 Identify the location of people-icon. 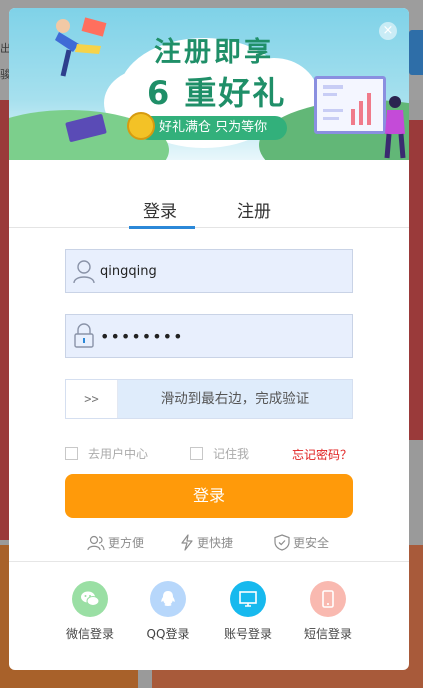
(96, 543).